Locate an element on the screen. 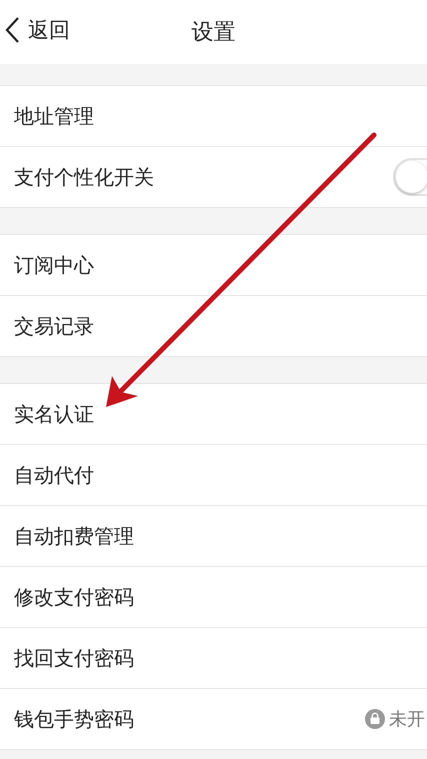  settings-label: 自动扣费管理 is located at coordinates (74, 536).